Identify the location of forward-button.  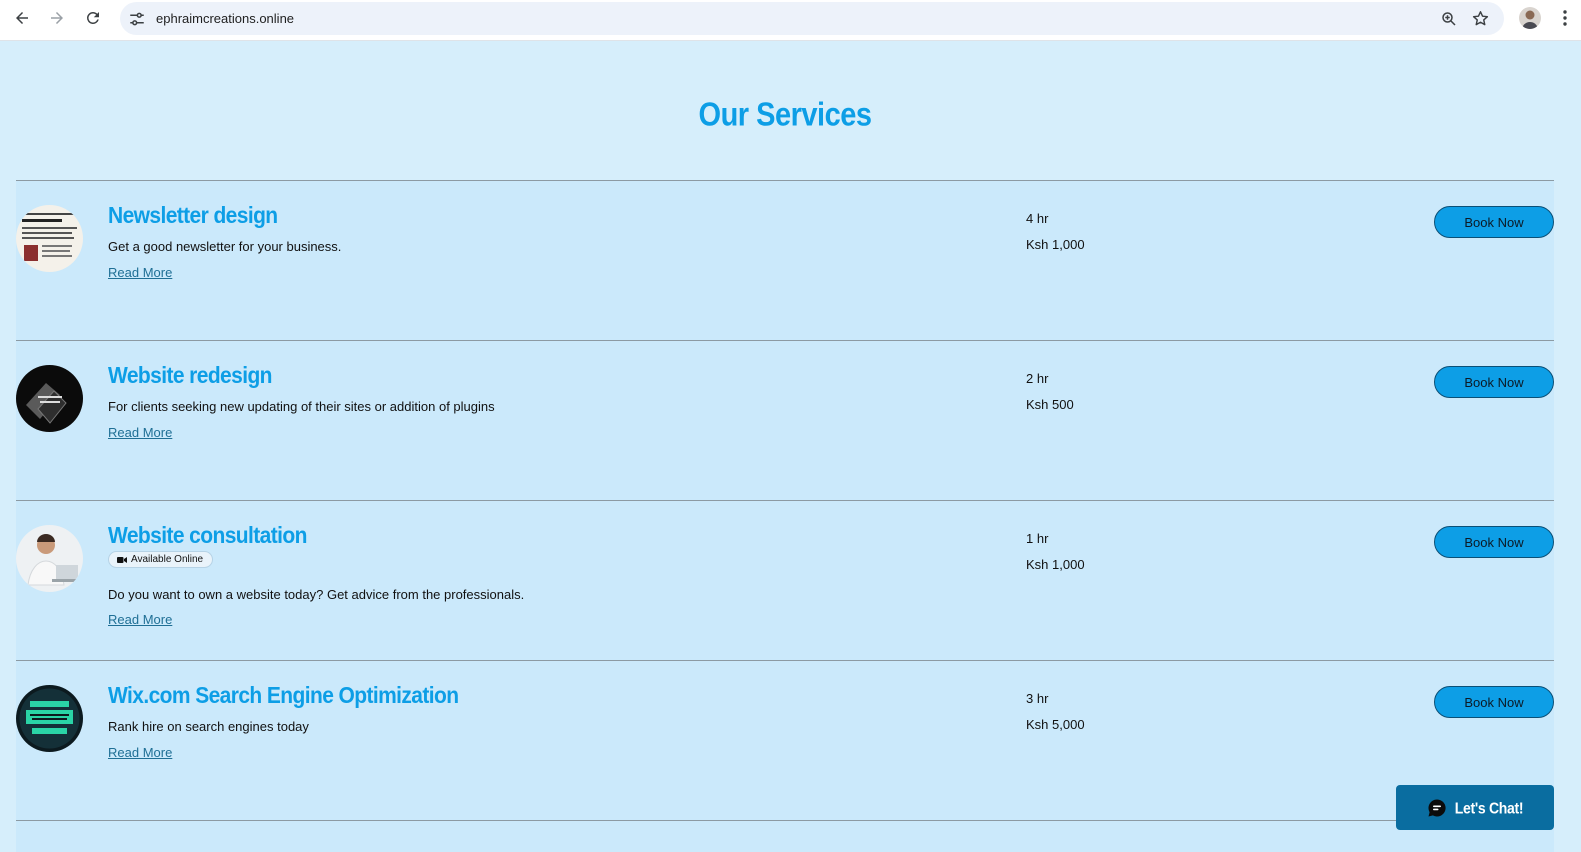
(57, 18).